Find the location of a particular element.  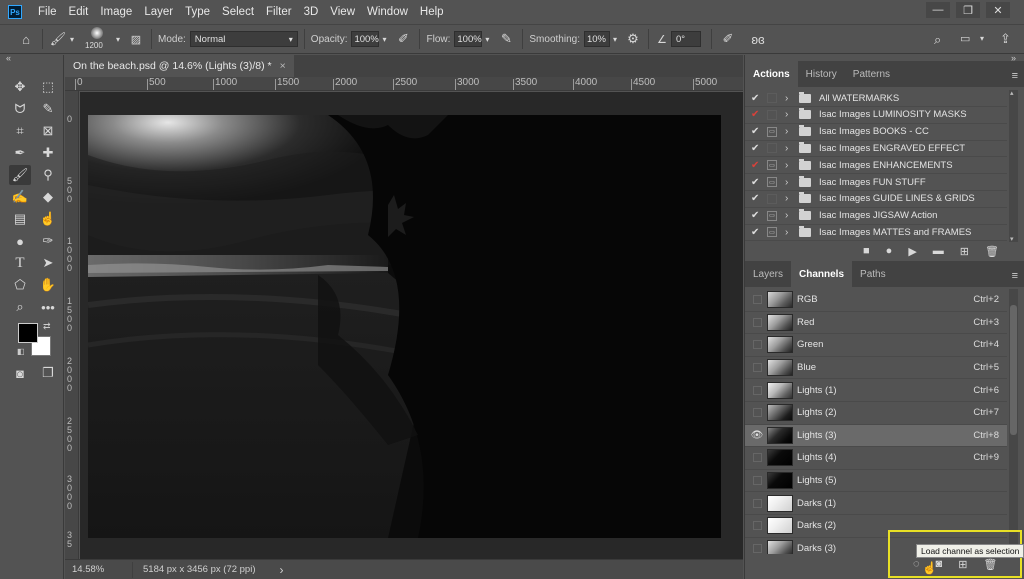

channel-row: 👁 Lights (3) Ctrl+8 is located at coordinates (876, 436).